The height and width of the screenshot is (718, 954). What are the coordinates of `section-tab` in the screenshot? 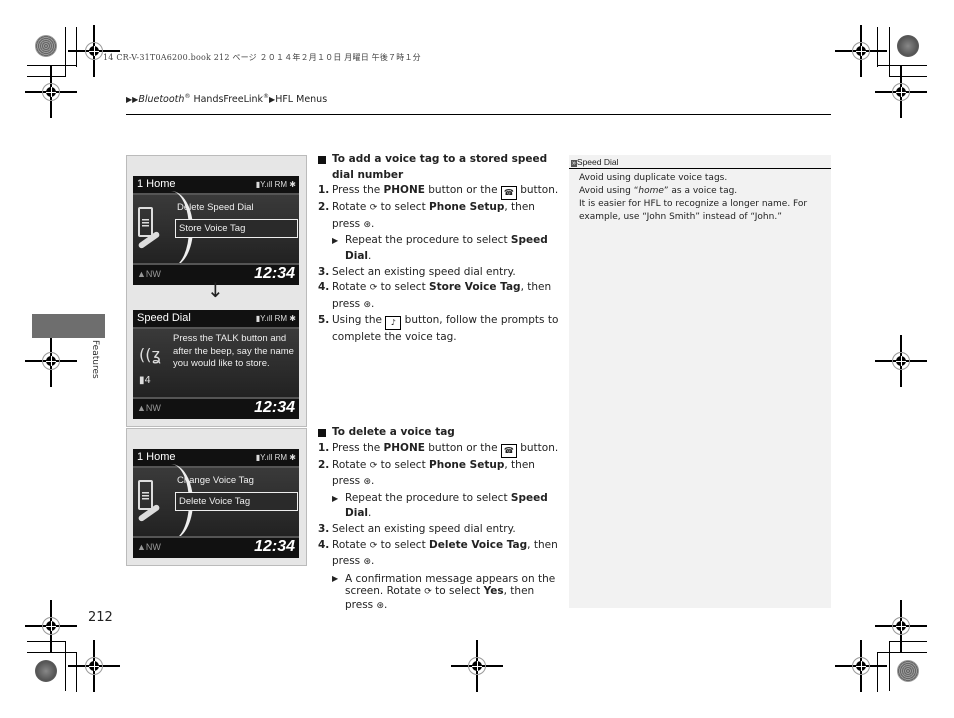 It's located at (68, 326).